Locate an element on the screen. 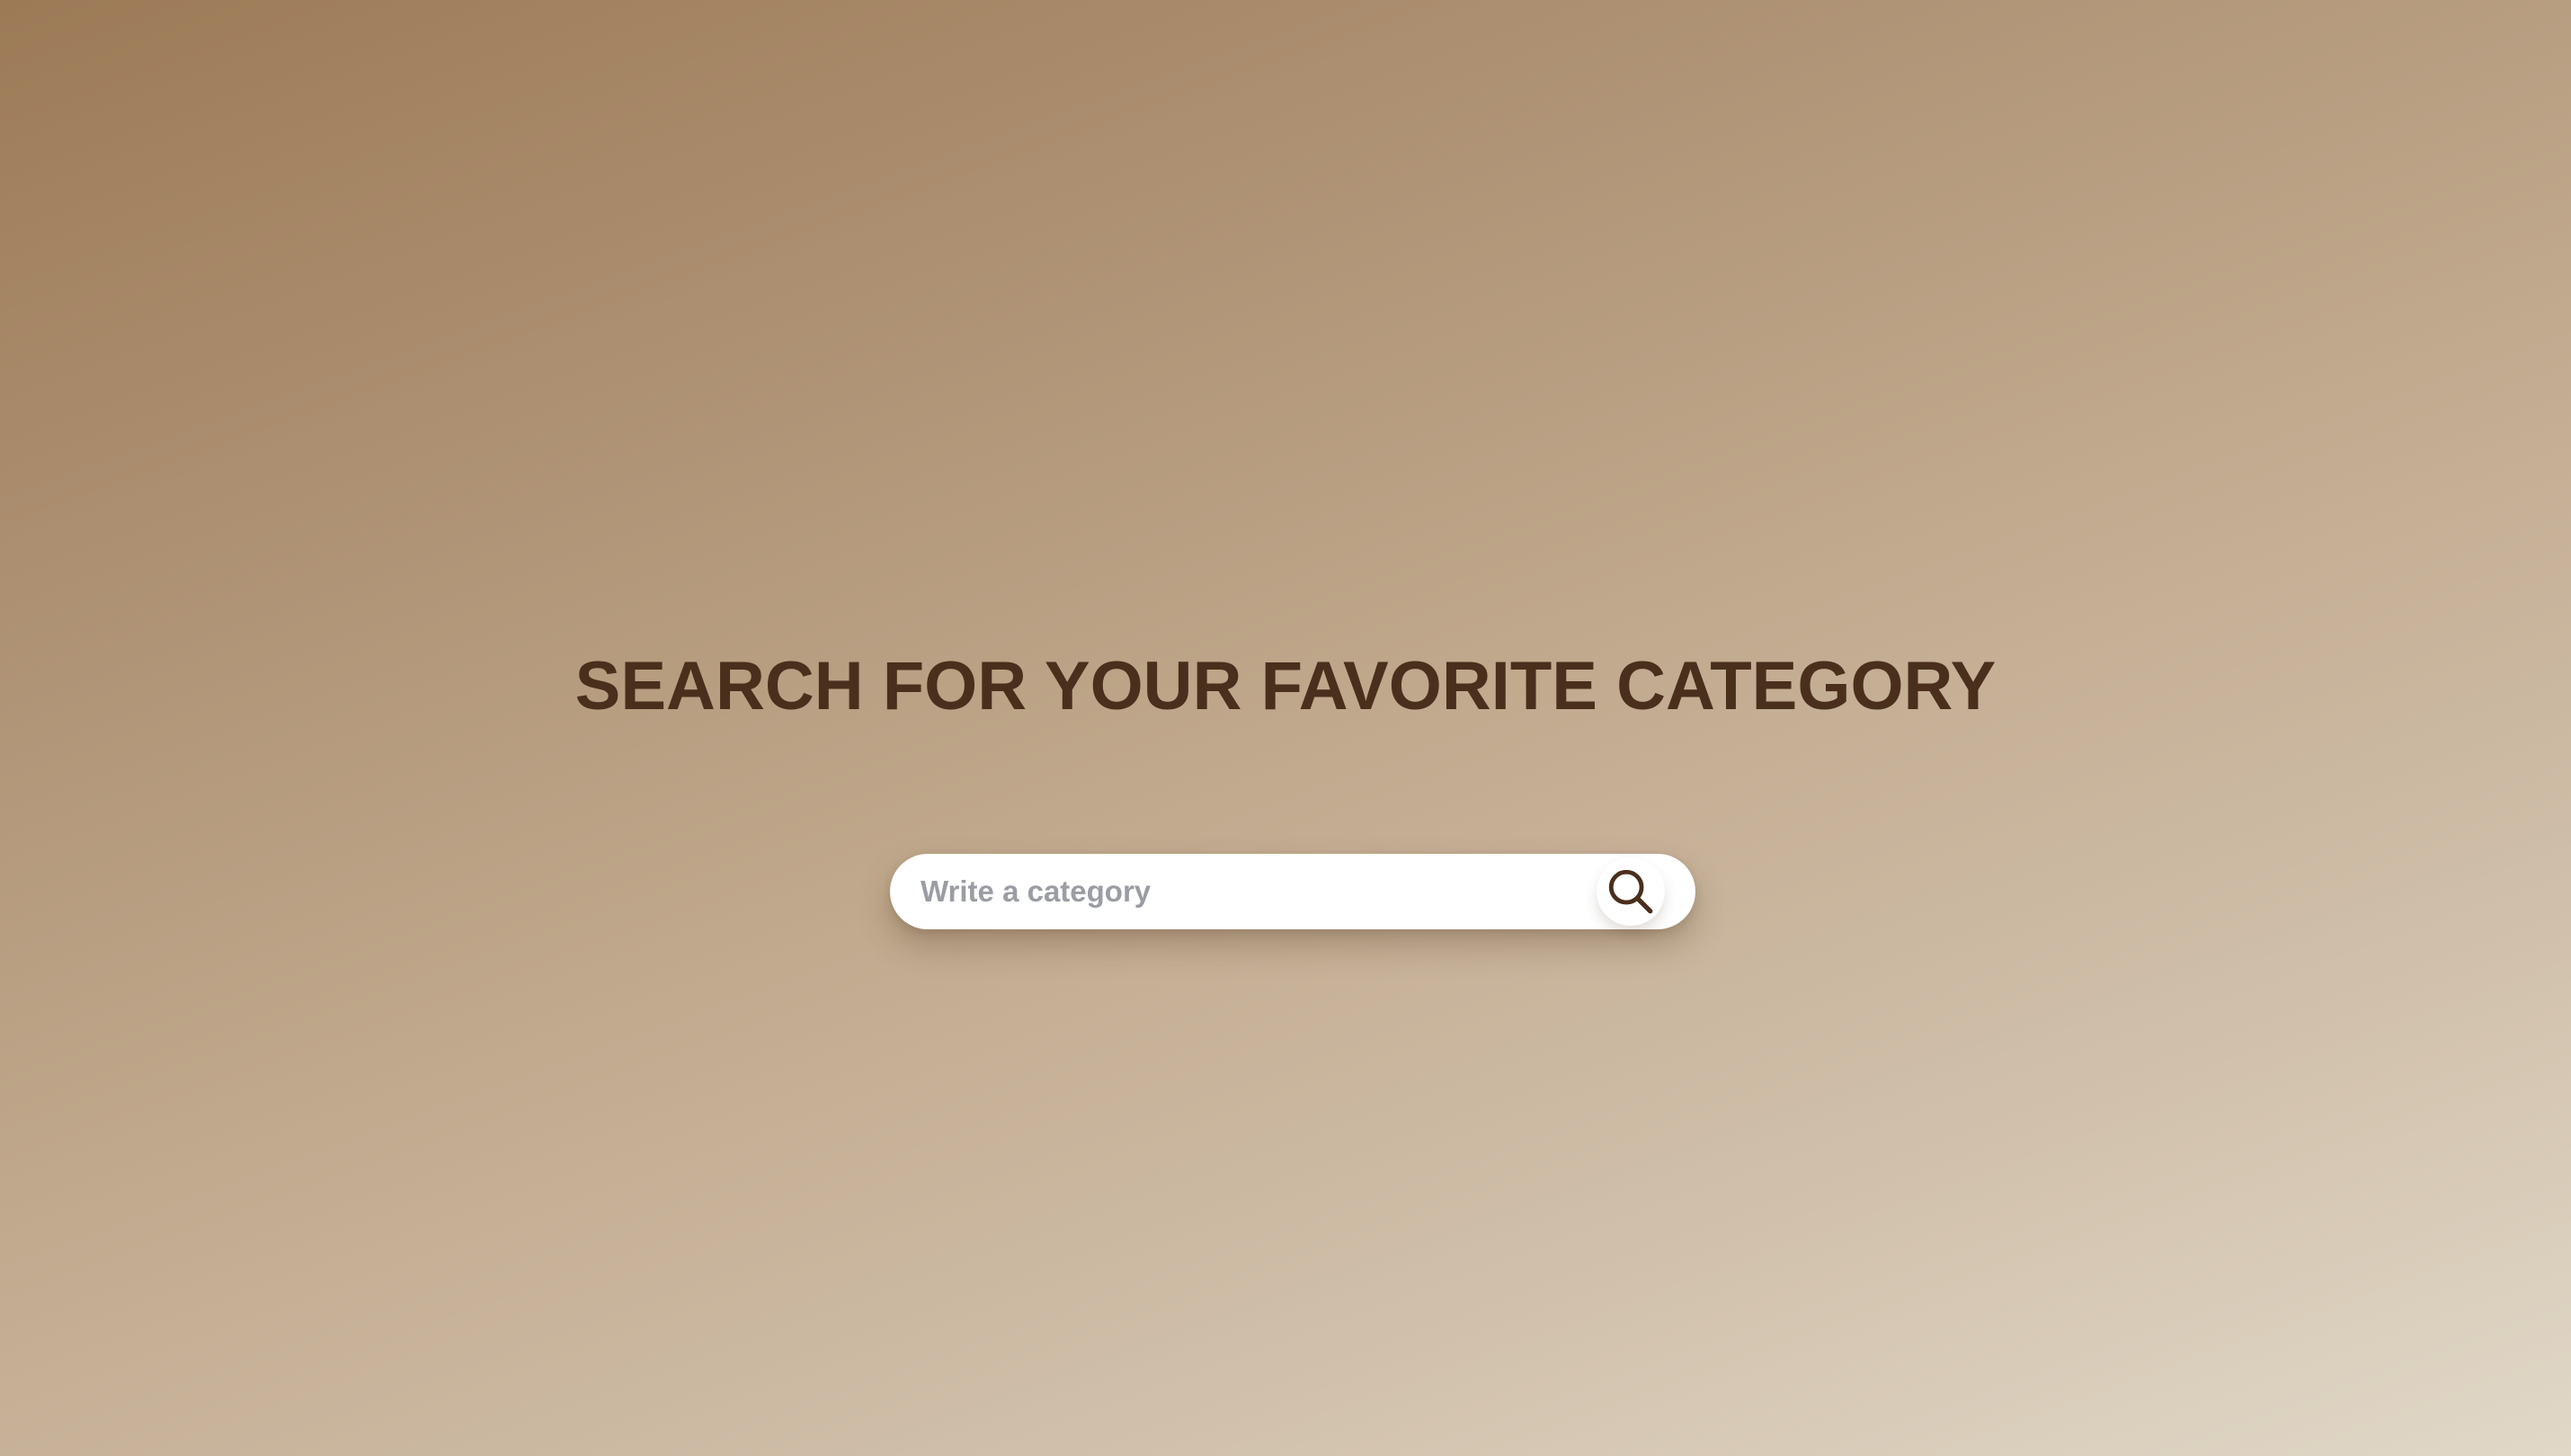 The width and height of the screenshot is (2571, 1456). search-input is located at coordinates (1244, 892).